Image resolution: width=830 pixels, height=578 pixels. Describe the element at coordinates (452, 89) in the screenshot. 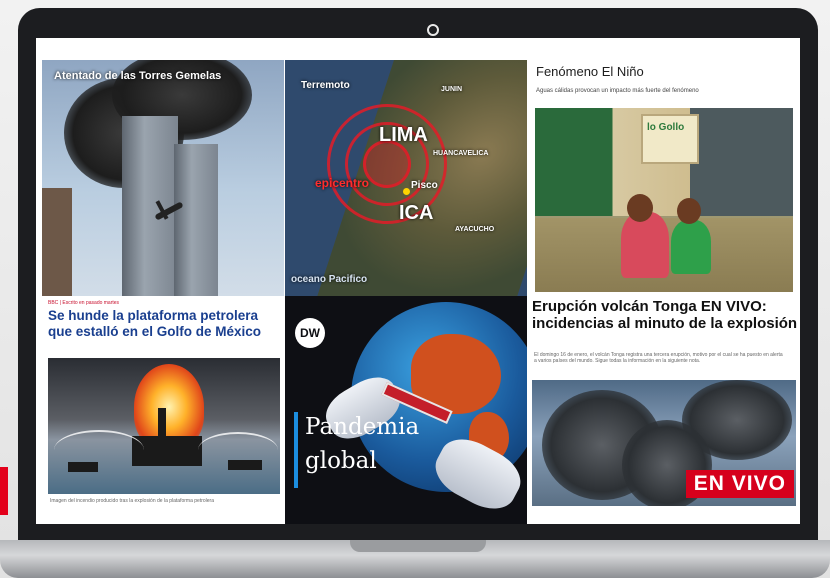

I see `region-junin: JUNIN` at that location.